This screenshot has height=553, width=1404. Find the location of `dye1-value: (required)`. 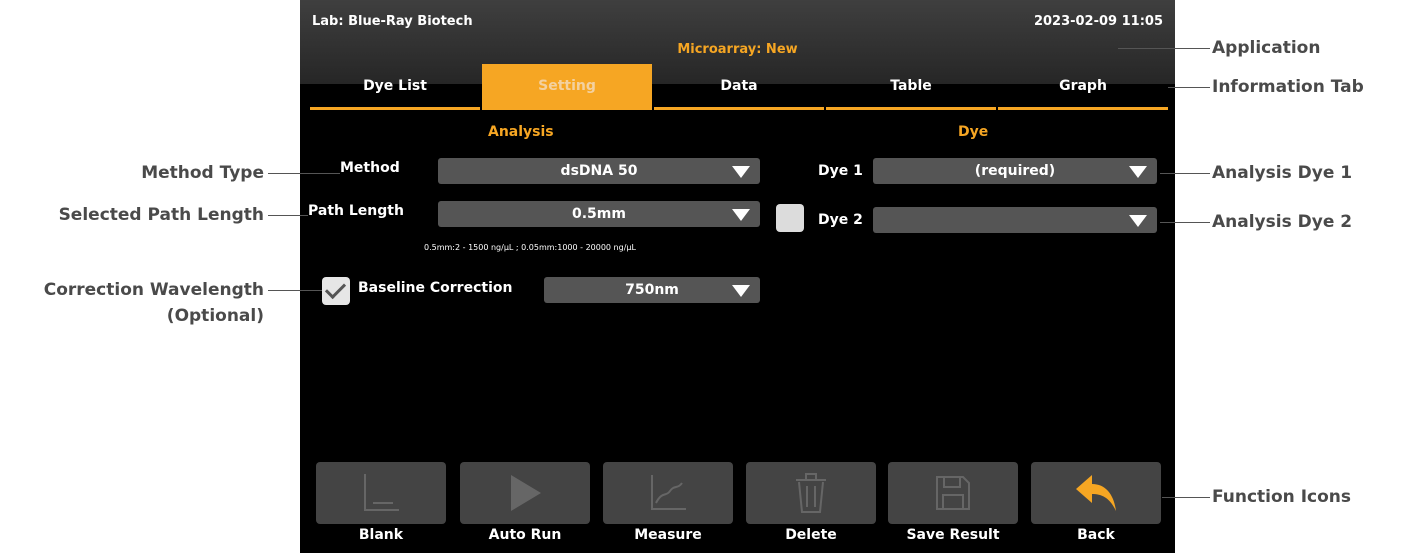

dye1-value: (required) is located at coordinates (1015, 171).